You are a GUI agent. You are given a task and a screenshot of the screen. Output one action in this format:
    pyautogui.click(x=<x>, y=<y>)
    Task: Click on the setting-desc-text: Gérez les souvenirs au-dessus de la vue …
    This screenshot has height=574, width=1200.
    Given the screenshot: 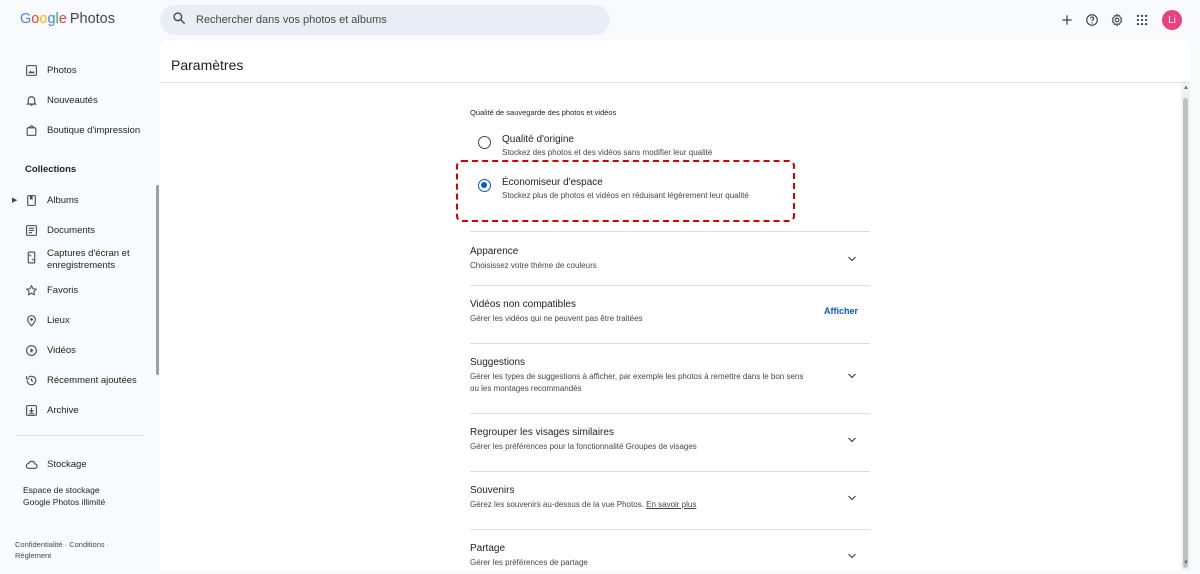 What is the action you would take?
    pyautogui.click(x=557, y=504)
    